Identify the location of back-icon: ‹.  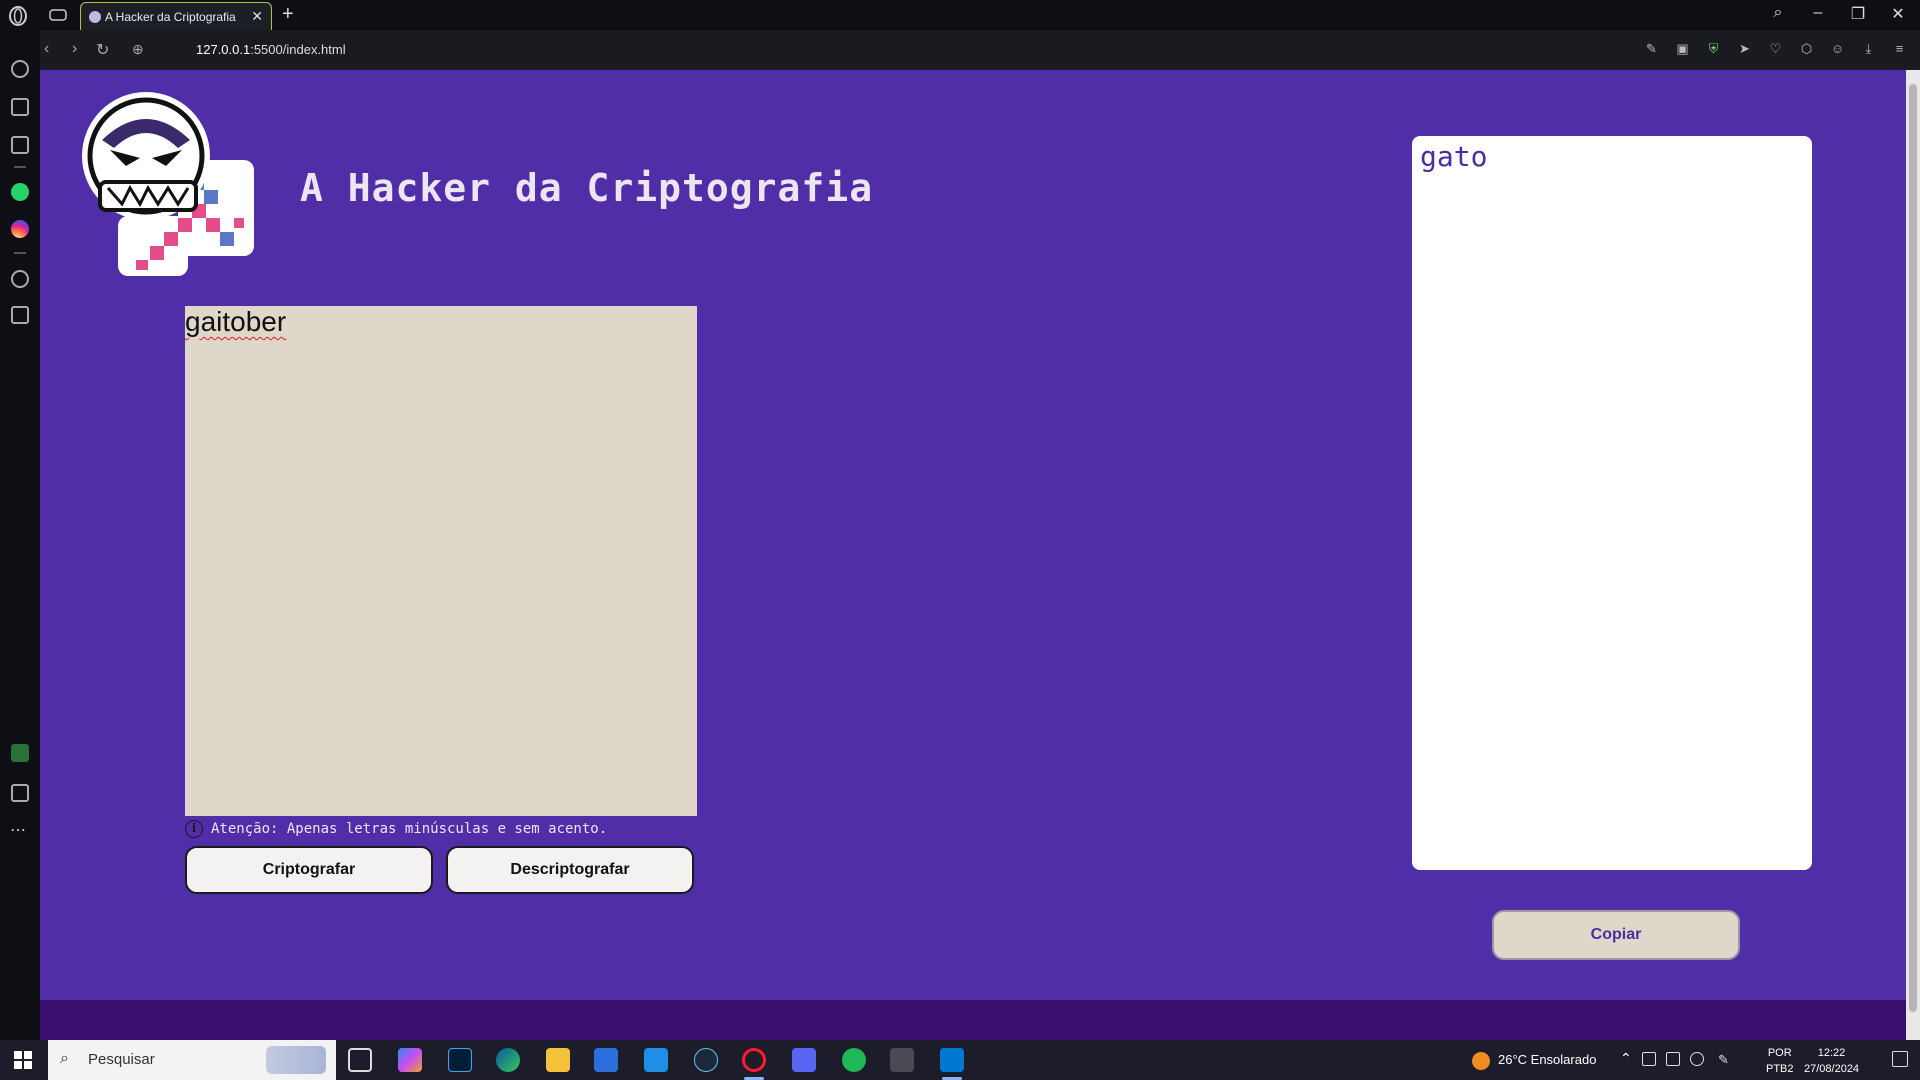
(46, 49).